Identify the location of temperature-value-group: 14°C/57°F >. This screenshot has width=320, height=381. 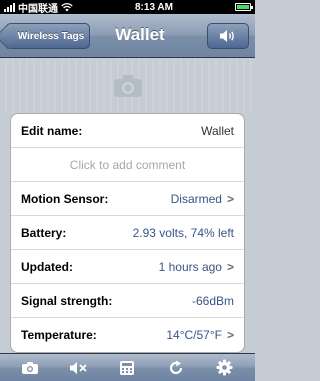
(200, 335).